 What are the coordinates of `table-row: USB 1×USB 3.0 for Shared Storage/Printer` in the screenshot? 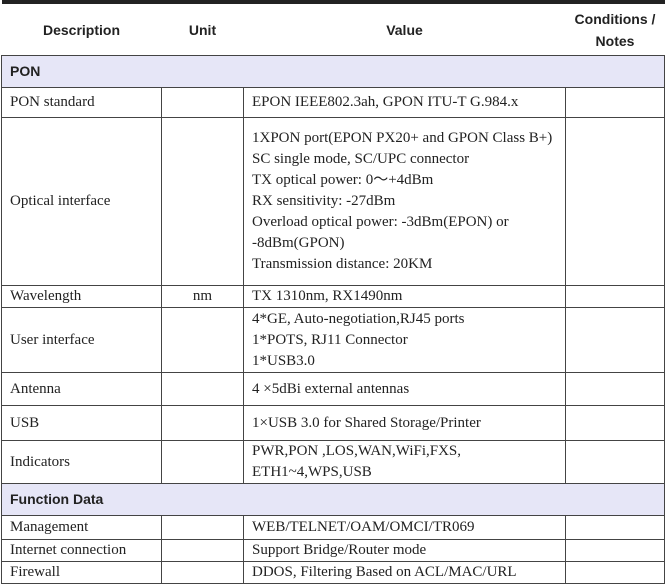 It's located at (333, 423).